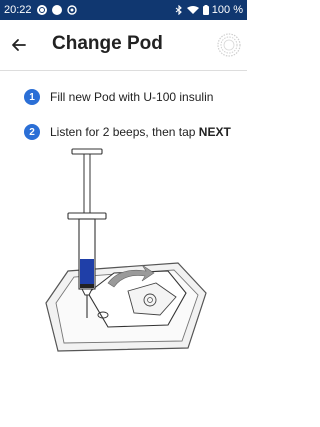  I want to click on status-time: 20:22, so click(18, 10).